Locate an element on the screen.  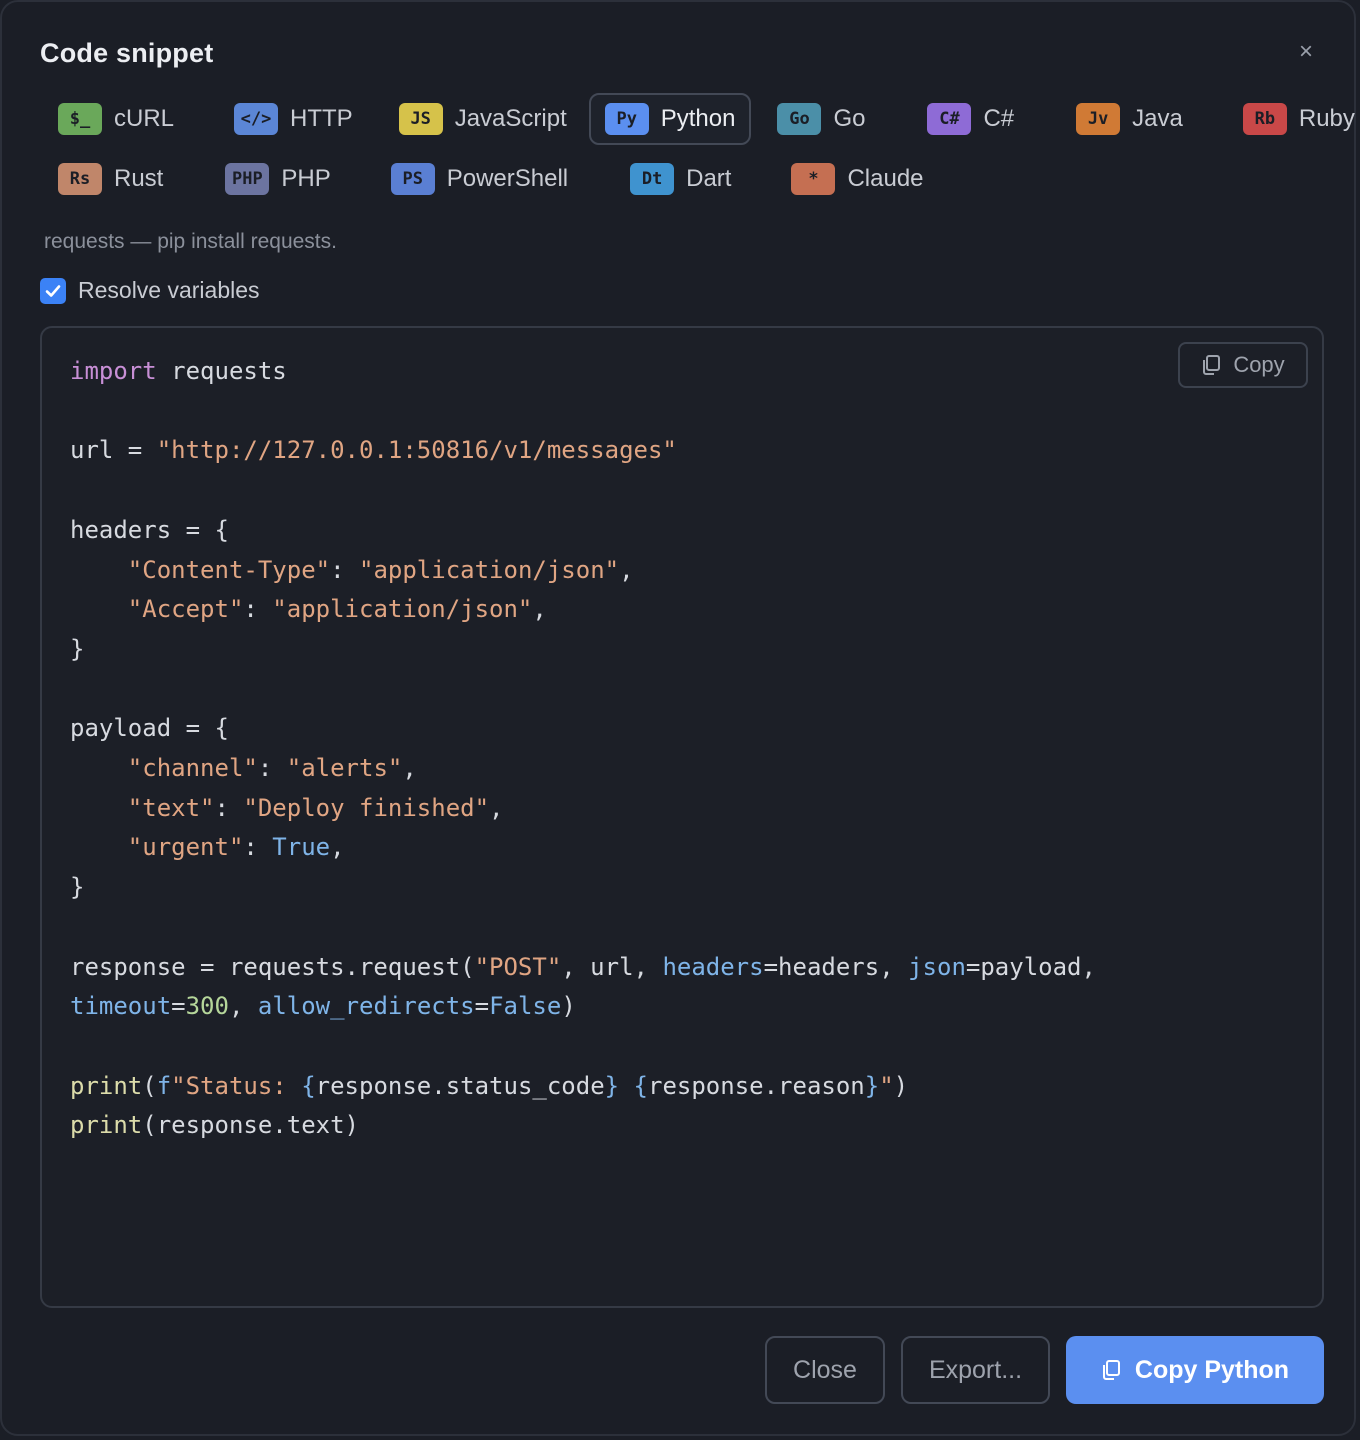
tab-label: JavaScript is located at coordinates (510, 118).